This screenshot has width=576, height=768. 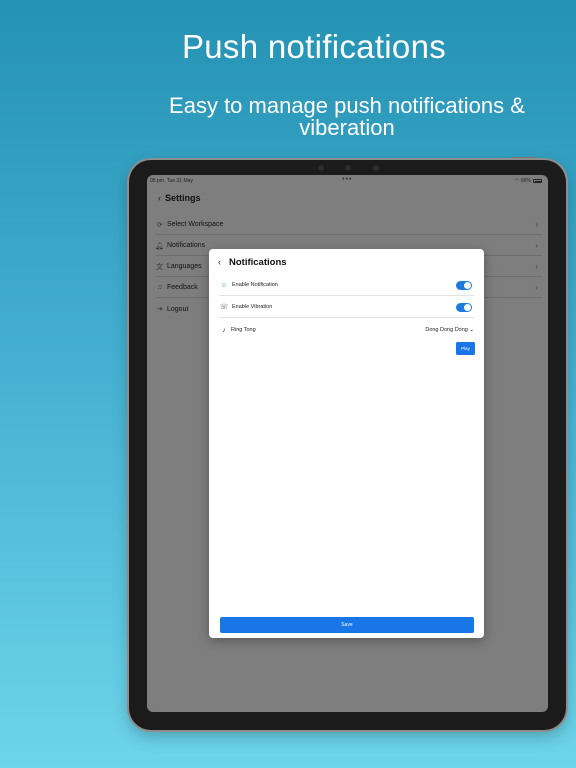 What do you see at coordinates (224, 330) in the screenshot?
I see `music-note-icon: ♪` at bounding box center [224, 330].